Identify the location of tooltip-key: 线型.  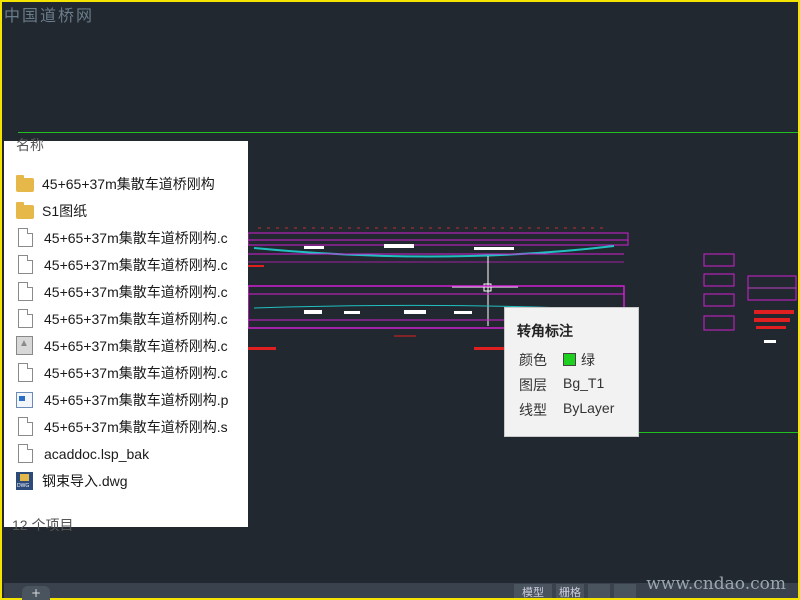
(533, 410).